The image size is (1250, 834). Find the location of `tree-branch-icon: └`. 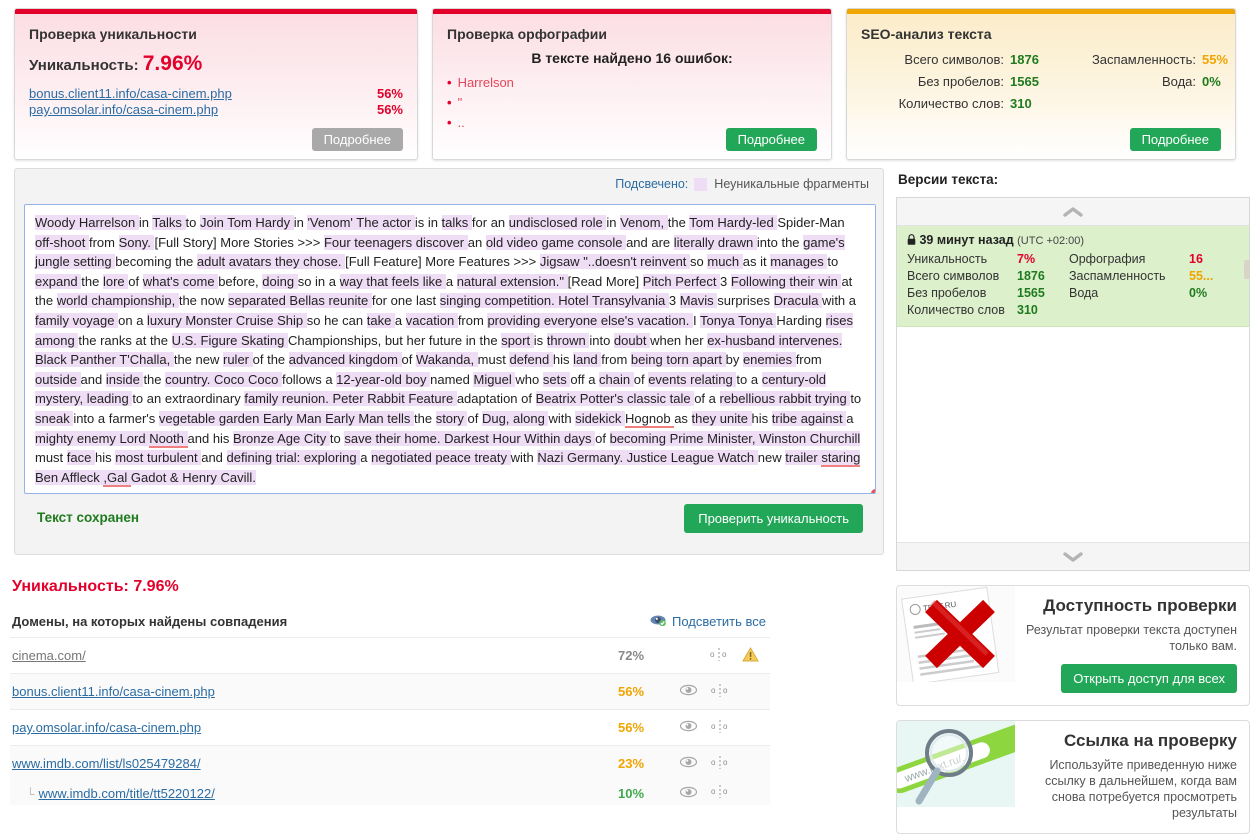

tree-branch-icon: └ is located at coordinates (30, 793).